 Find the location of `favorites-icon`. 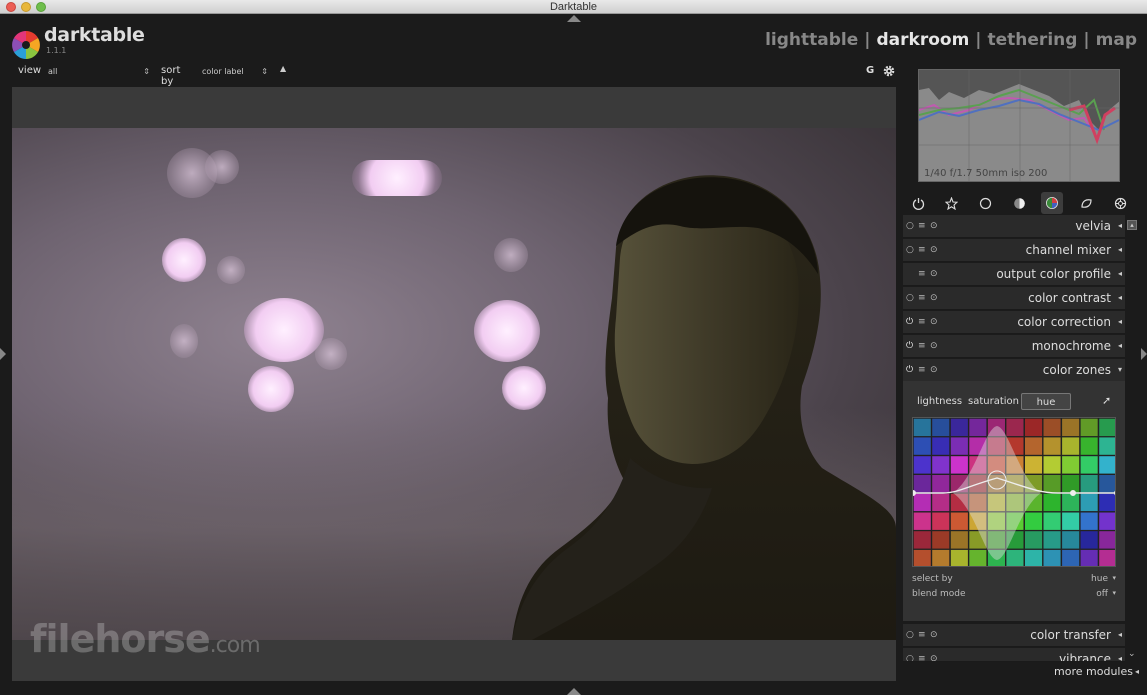

favorites-icon is located at coordinates (951, 203).